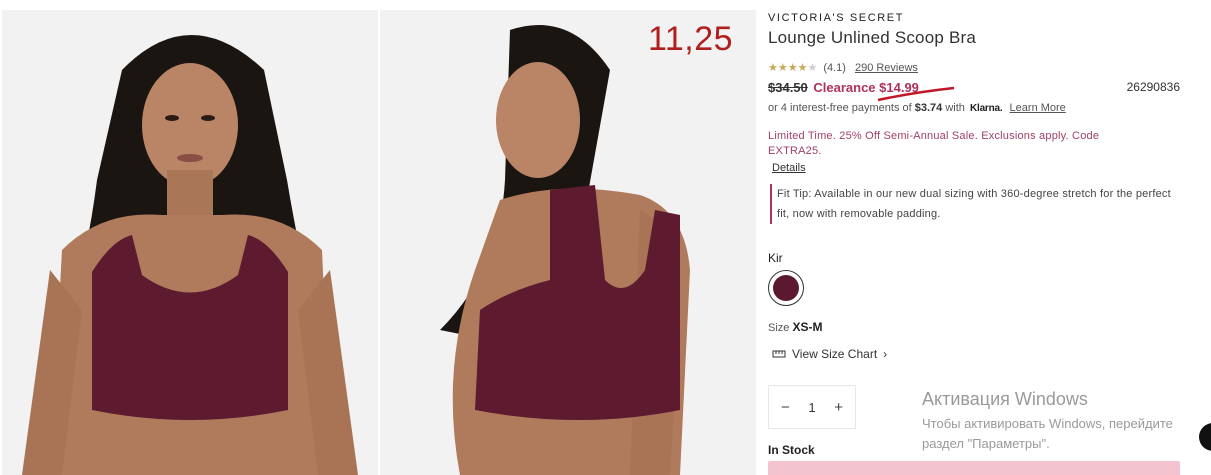 The height and width of the screenshot is (475, 1211). What do you see at coordinates (986, 443) in the screenshot?
I see `watermark-line-2: раздел "Параметры".` at bounding box center [986, 443].